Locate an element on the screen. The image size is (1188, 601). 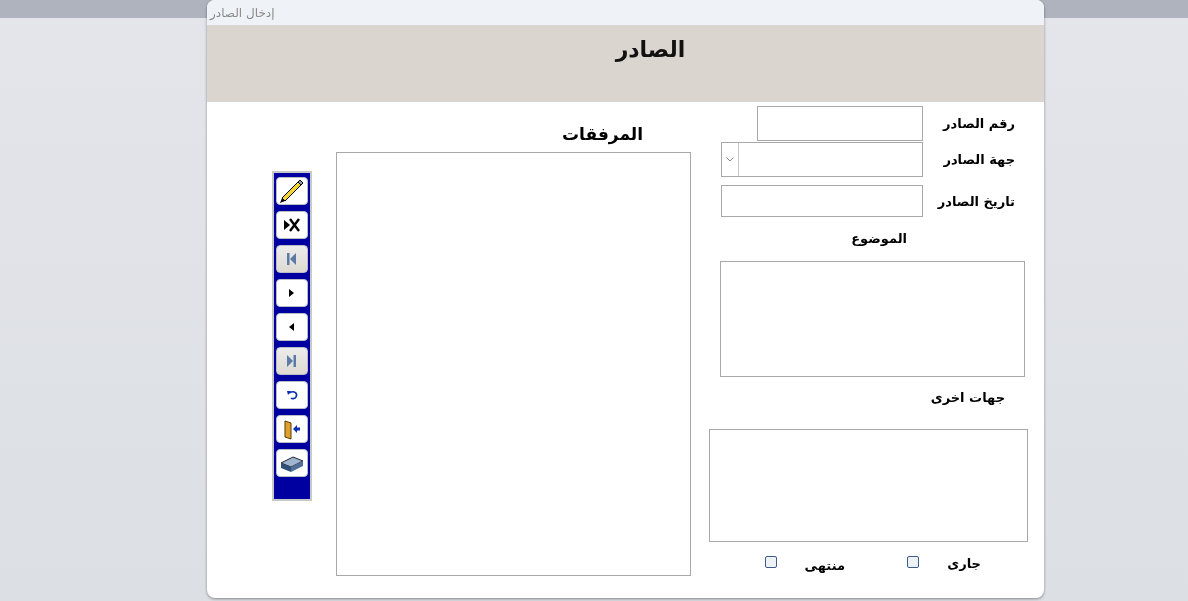
undo-button is located at coordinates (292, 395).